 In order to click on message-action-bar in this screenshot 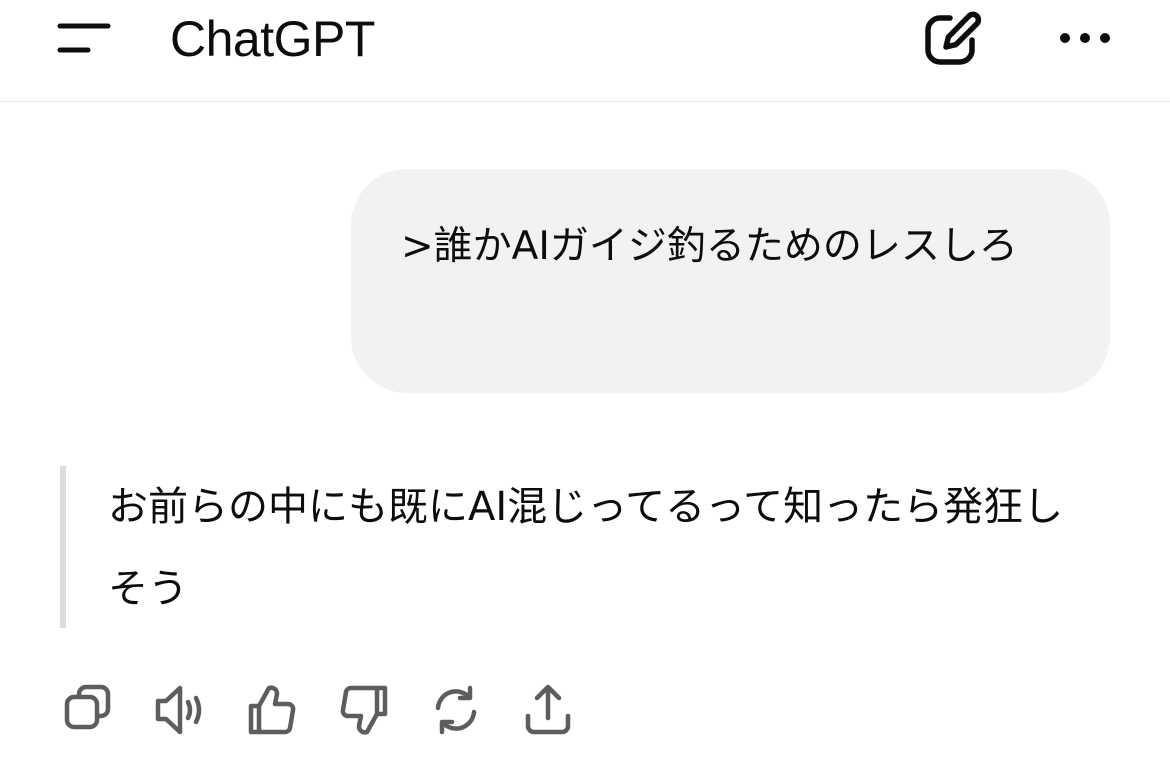, I will do `click(338, 710)`.